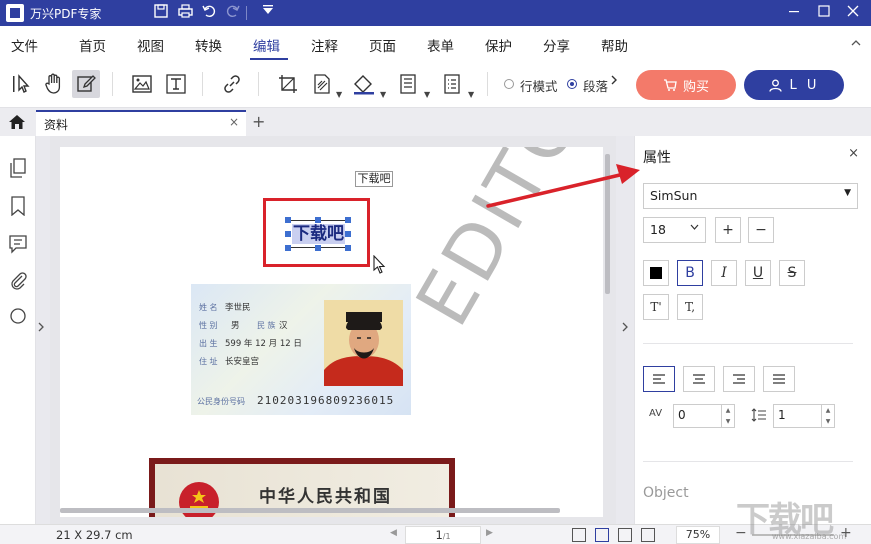  What do you see at coordinates (233, 13) in the screenshot?
I see `redo-icon` at bounding box center [233, 13].